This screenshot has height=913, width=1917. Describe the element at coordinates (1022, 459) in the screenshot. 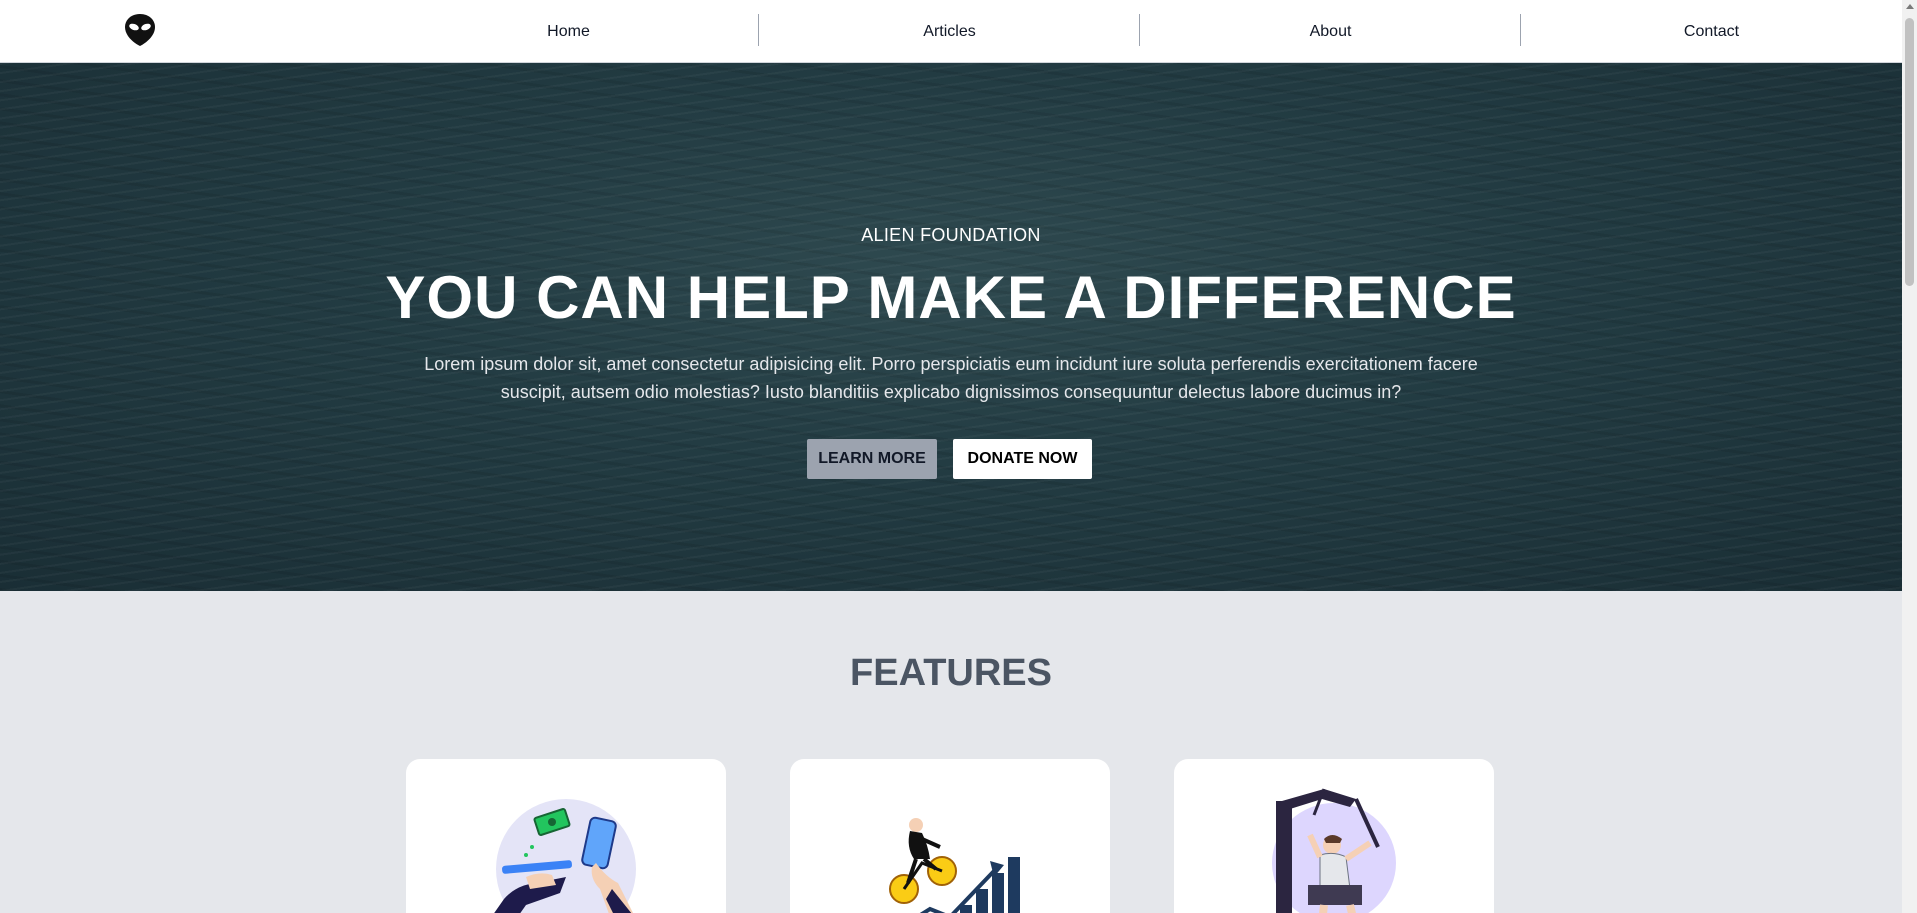

I see `donate-now-button: DONATE NOW` at that location.